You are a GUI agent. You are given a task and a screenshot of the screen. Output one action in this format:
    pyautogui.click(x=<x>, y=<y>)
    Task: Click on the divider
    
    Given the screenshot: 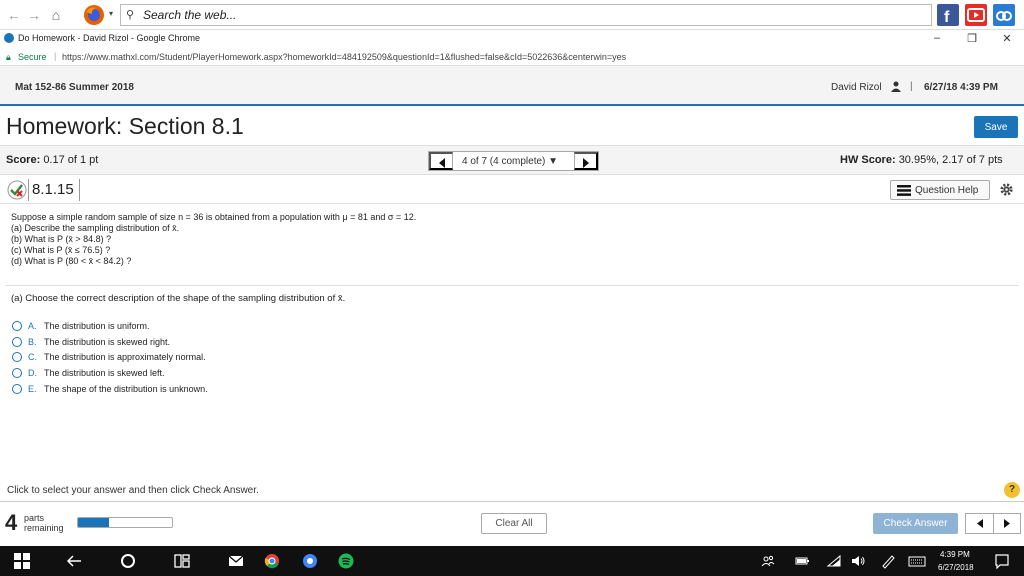 What is the action you would take?
    pyautogui.click(x=512, y=285)
    